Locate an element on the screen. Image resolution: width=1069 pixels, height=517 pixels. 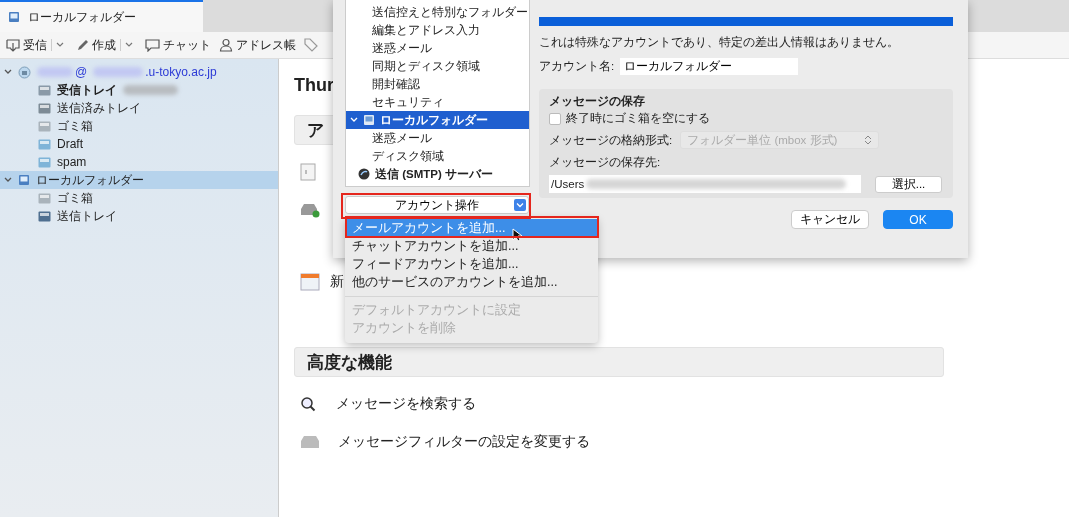
account-name-field: ローカルフォルダー is located at coordinates (709, 66).